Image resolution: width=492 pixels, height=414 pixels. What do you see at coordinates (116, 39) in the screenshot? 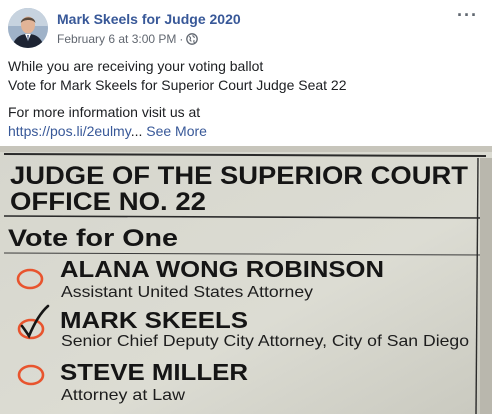
I see `post-timestamp: February 6 at 3:00 PM` at bounding box center [116, 39].